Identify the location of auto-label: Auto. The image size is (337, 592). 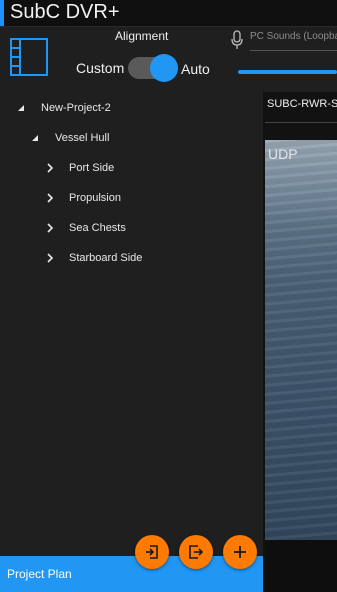
(195, 69).